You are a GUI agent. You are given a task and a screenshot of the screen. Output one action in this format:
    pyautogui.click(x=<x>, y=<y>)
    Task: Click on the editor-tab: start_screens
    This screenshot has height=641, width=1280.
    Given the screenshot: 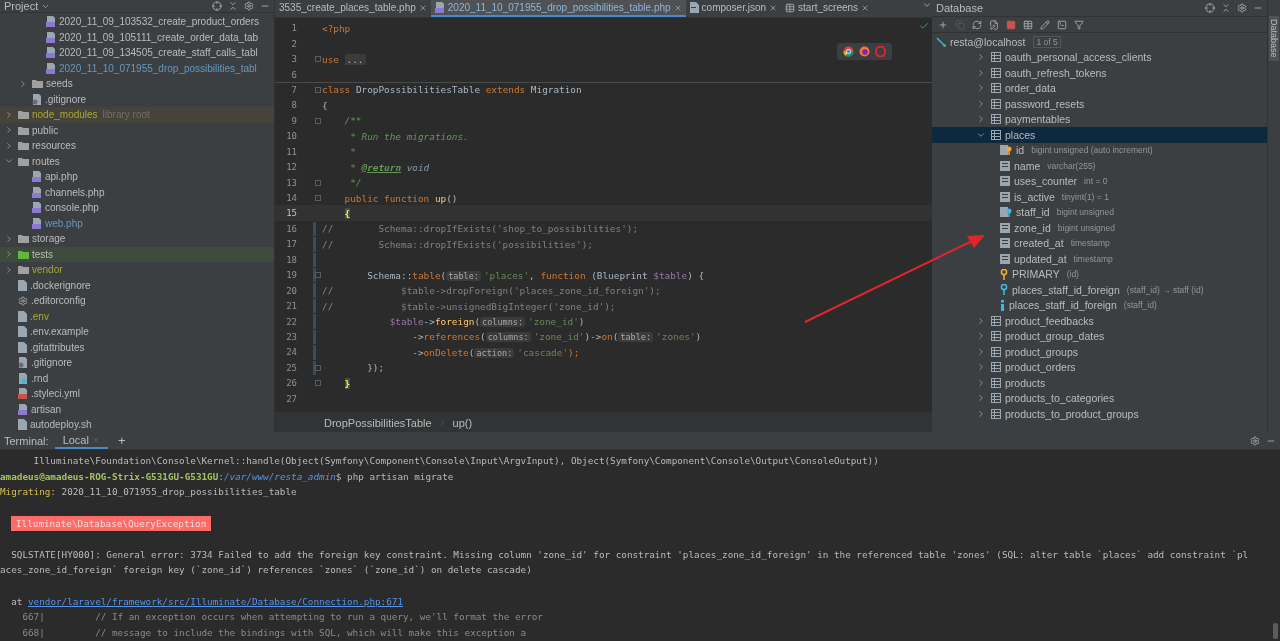 What is the action you would take?
    pyautogui.click(x=827, y=8)
    